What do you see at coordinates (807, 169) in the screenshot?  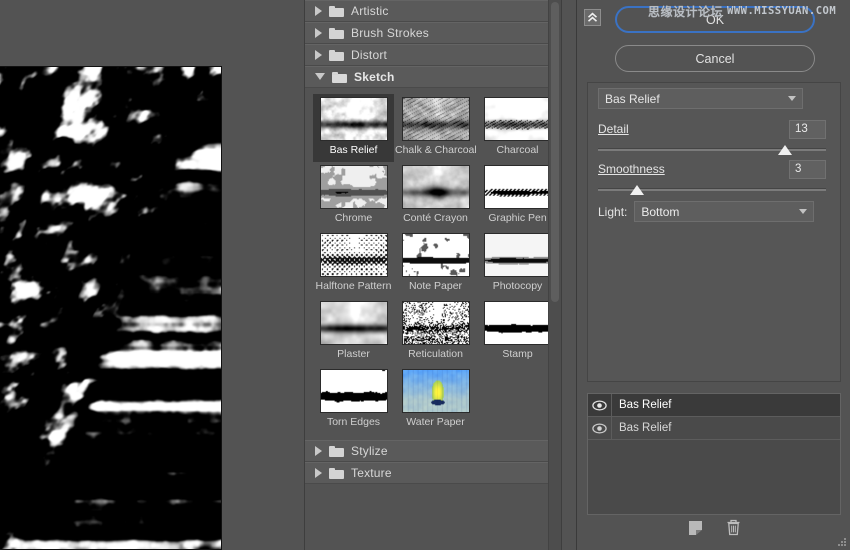 I see `smoothness-value-input: 3` at bounding box center [807, 169].